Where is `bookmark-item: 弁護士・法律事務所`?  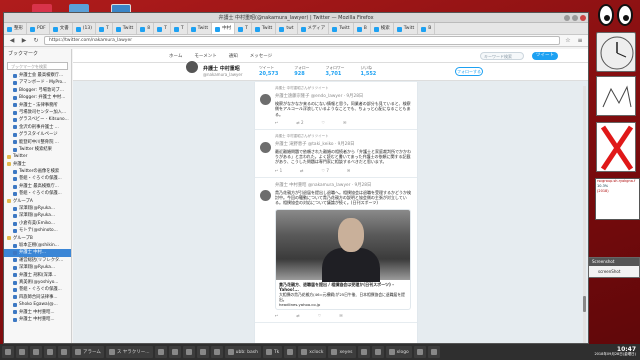
bookmark-item: 弁護士・法律事務所 is located at coordinates (37, 105).